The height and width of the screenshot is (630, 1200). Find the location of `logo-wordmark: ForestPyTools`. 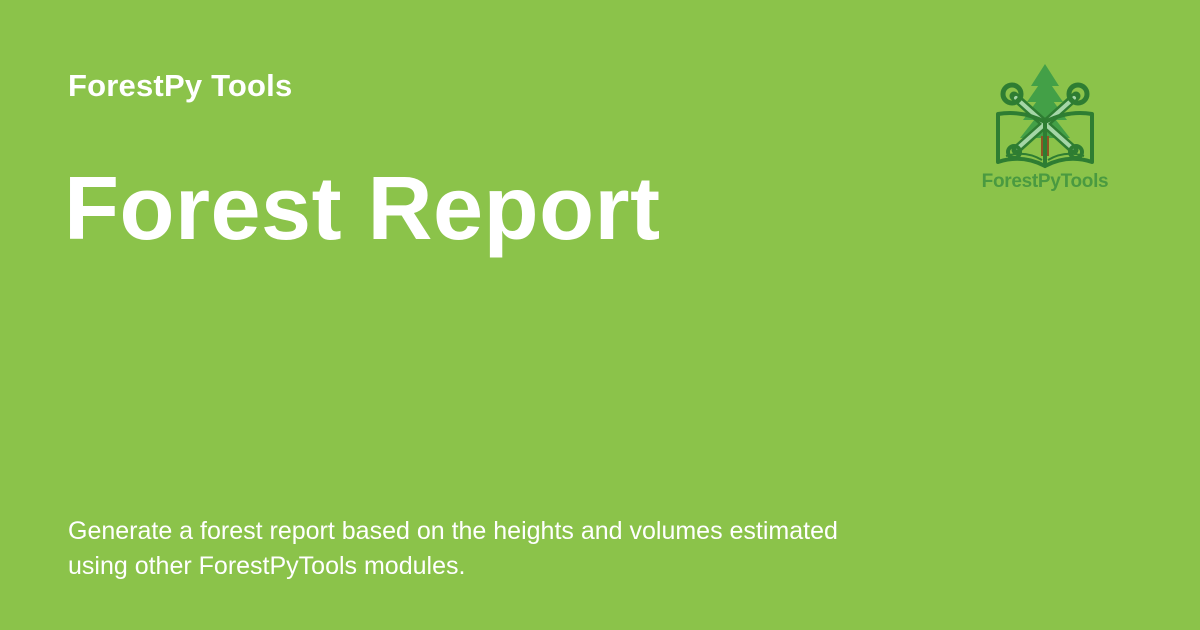

logo-wordmark: ForestPyTools is located at coordinates (1045, 181).